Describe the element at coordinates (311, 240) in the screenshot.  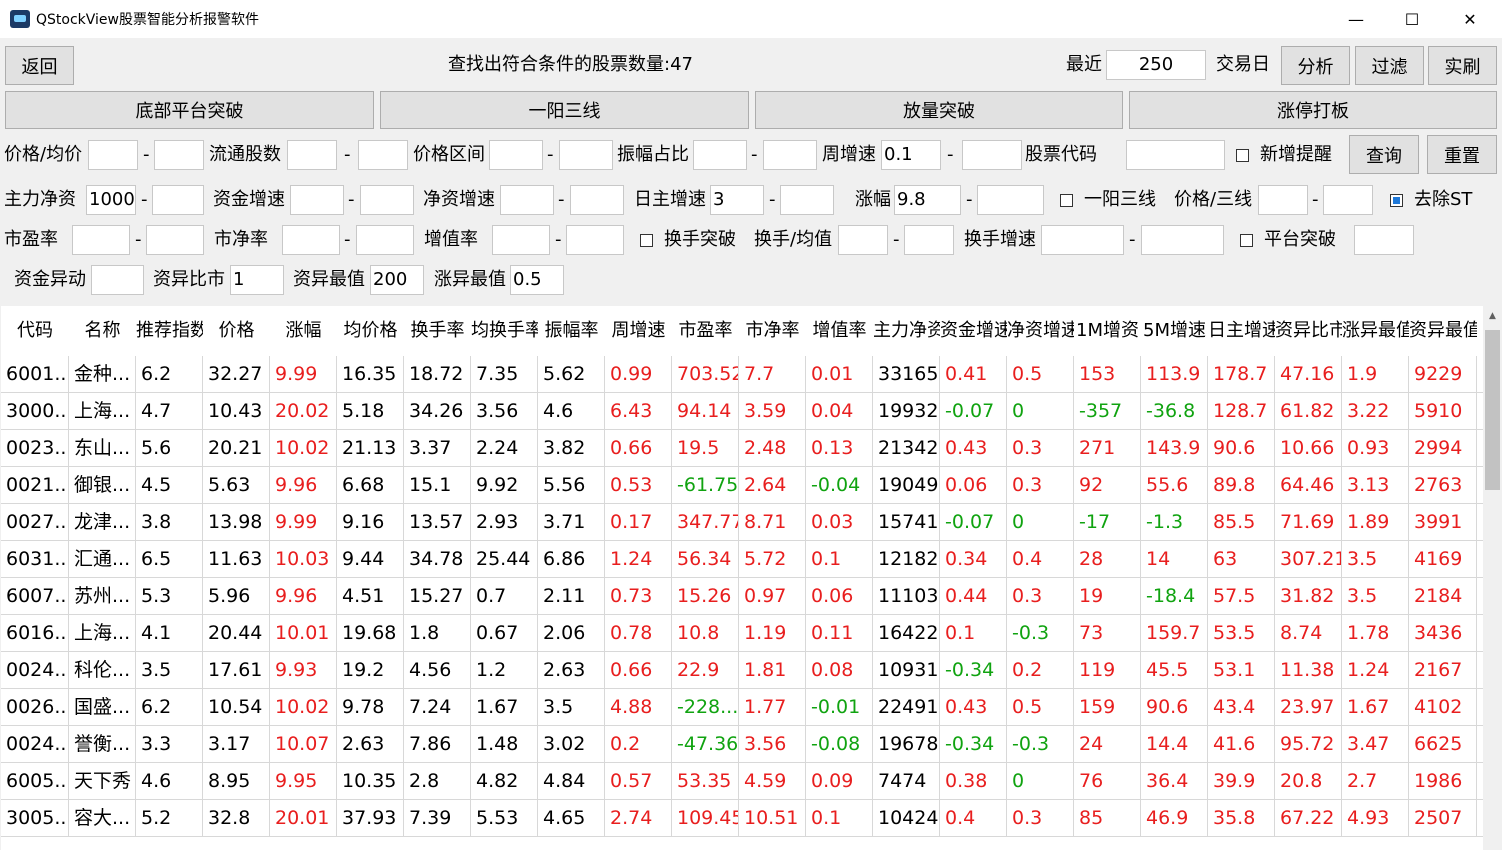
I see `pb-min-input` at that location.